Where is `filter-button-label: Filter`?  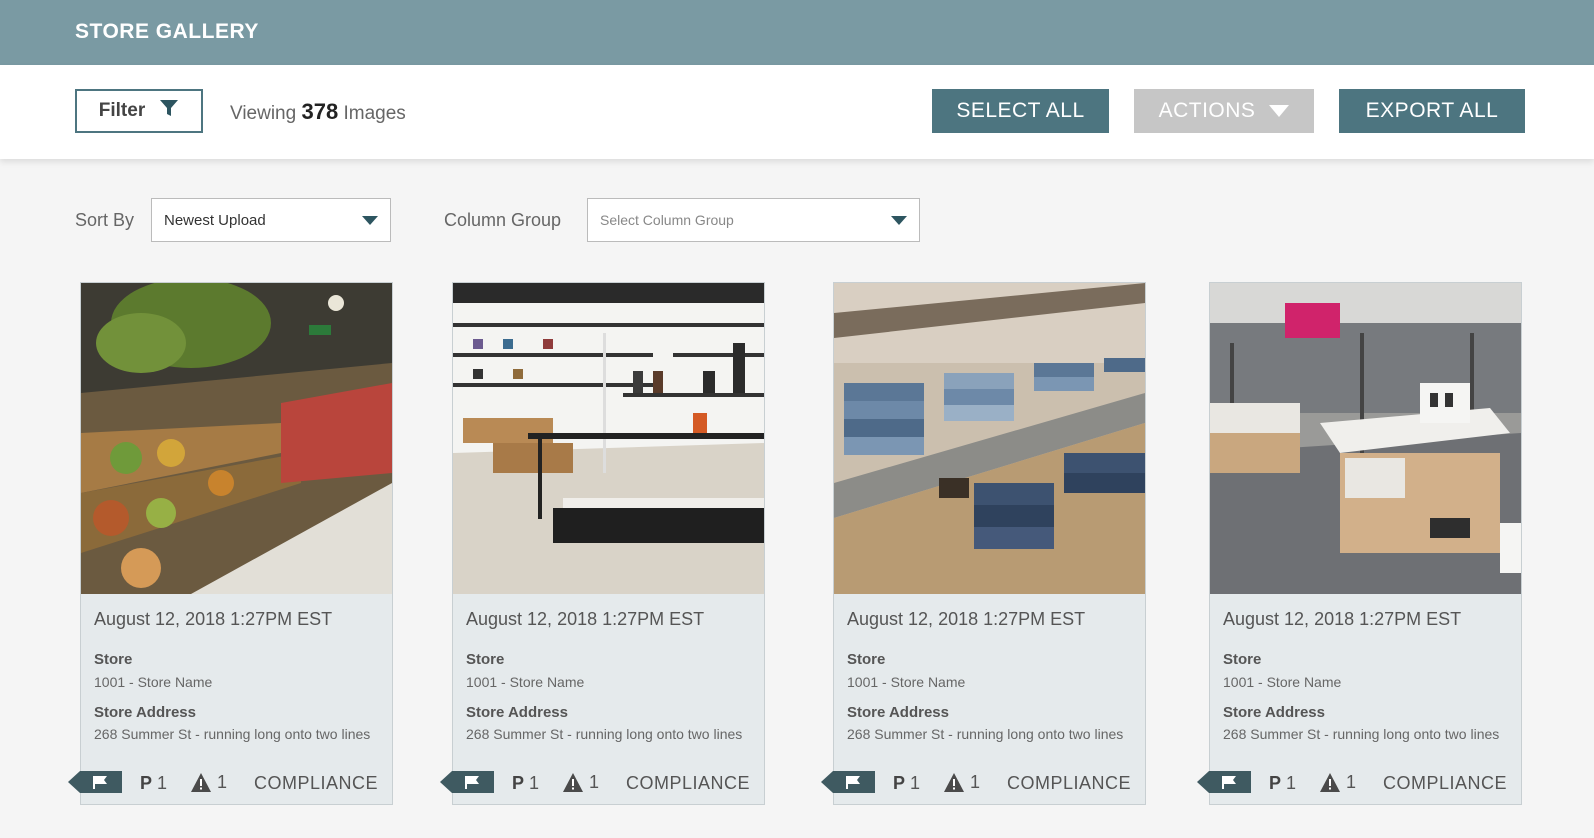
filter-button-label: Filter is located at coordinates (122, 110).